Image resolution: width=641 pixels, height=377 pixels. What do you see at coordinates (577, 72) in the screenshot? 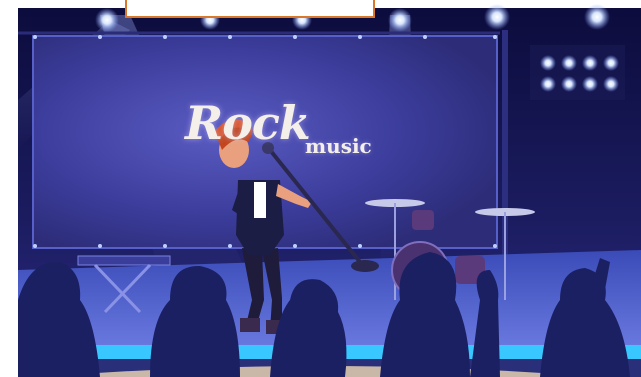
I see `light-panel` at bounding box center [577, 72].